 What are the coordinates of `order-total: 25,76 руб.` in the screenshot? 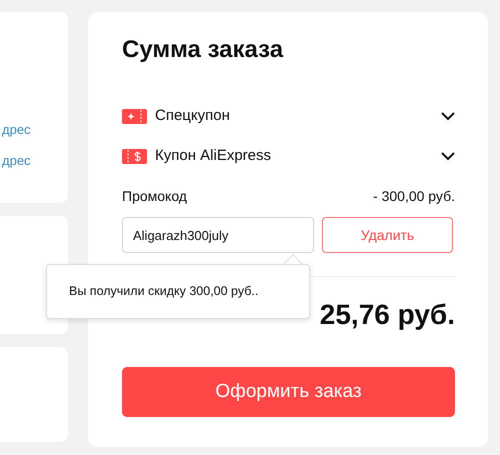 It's located at (386, 315).